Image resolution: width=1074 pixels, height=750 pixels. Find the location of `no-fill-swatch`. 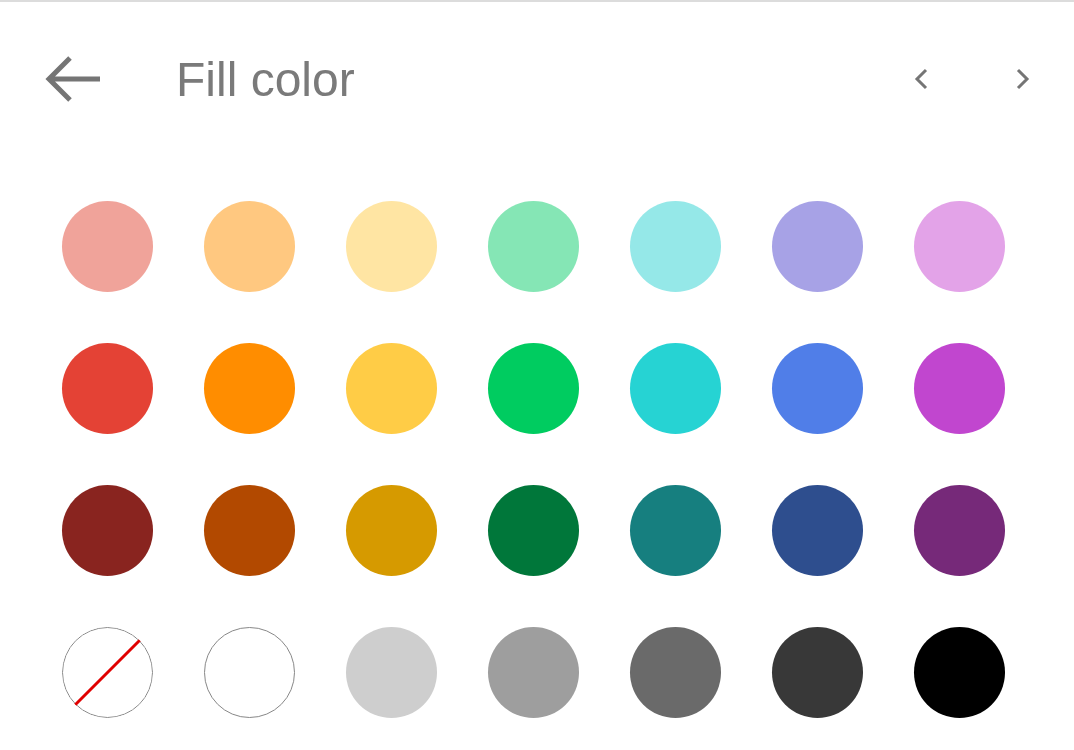

no-fill-swatch is located at coordinates (107, 672).